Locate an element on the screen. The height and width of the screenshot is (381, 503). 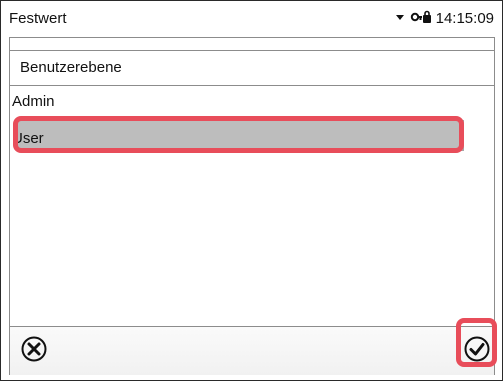
clock-time: 14:15:09 is located at coordinates (464, 18).